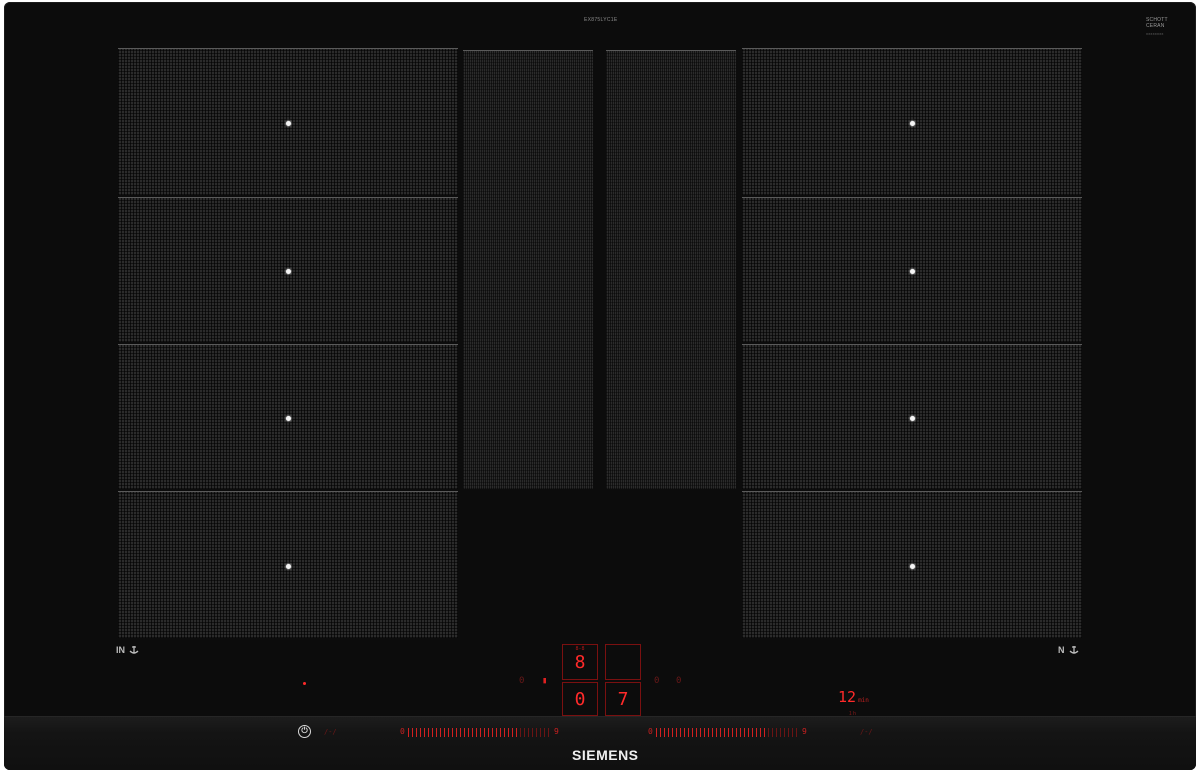 The width and height of the screenshot is (1200, 774). Describe the element at coordinates (650, 731) in the screenshot. I see `right-slider-start: 0` at that location.